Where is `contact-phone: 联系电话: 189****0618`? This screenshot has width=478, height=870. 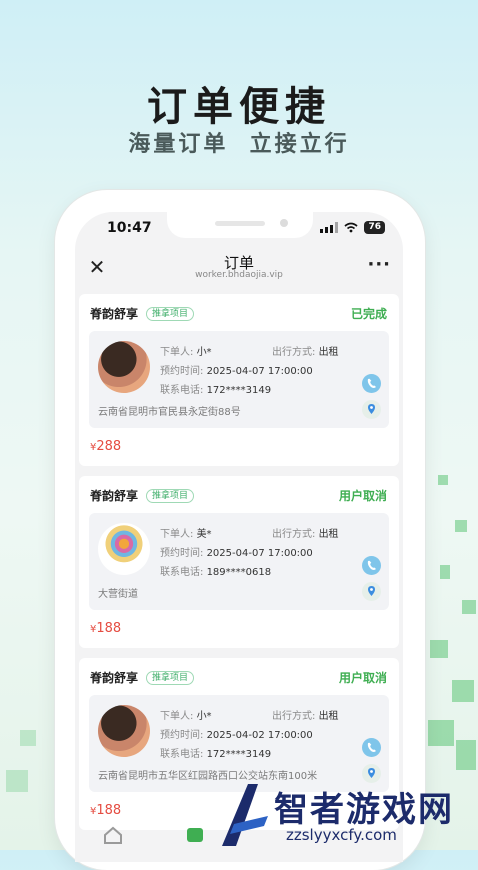 contact-phone: 联系电话: 189****0618 is located at coordinates (216, 572).